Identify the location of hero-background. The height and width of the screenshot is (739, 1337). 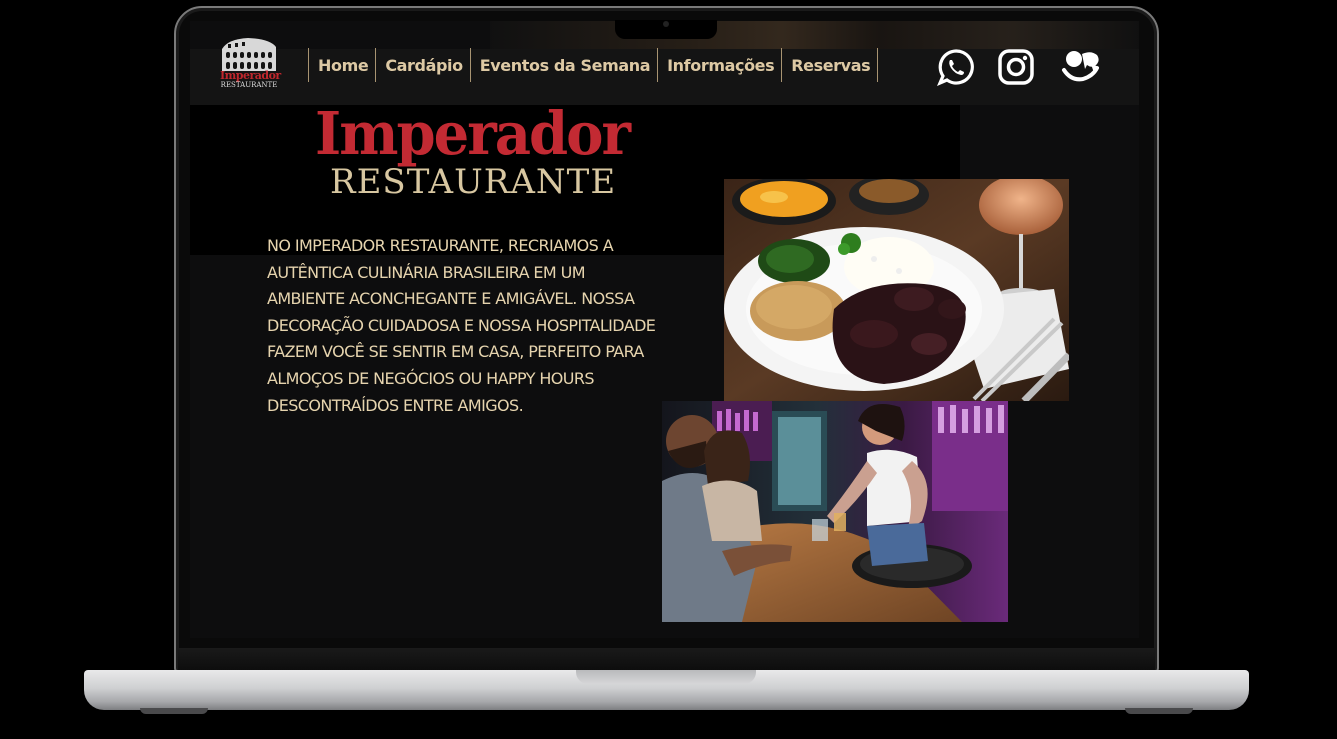
(814, 35).